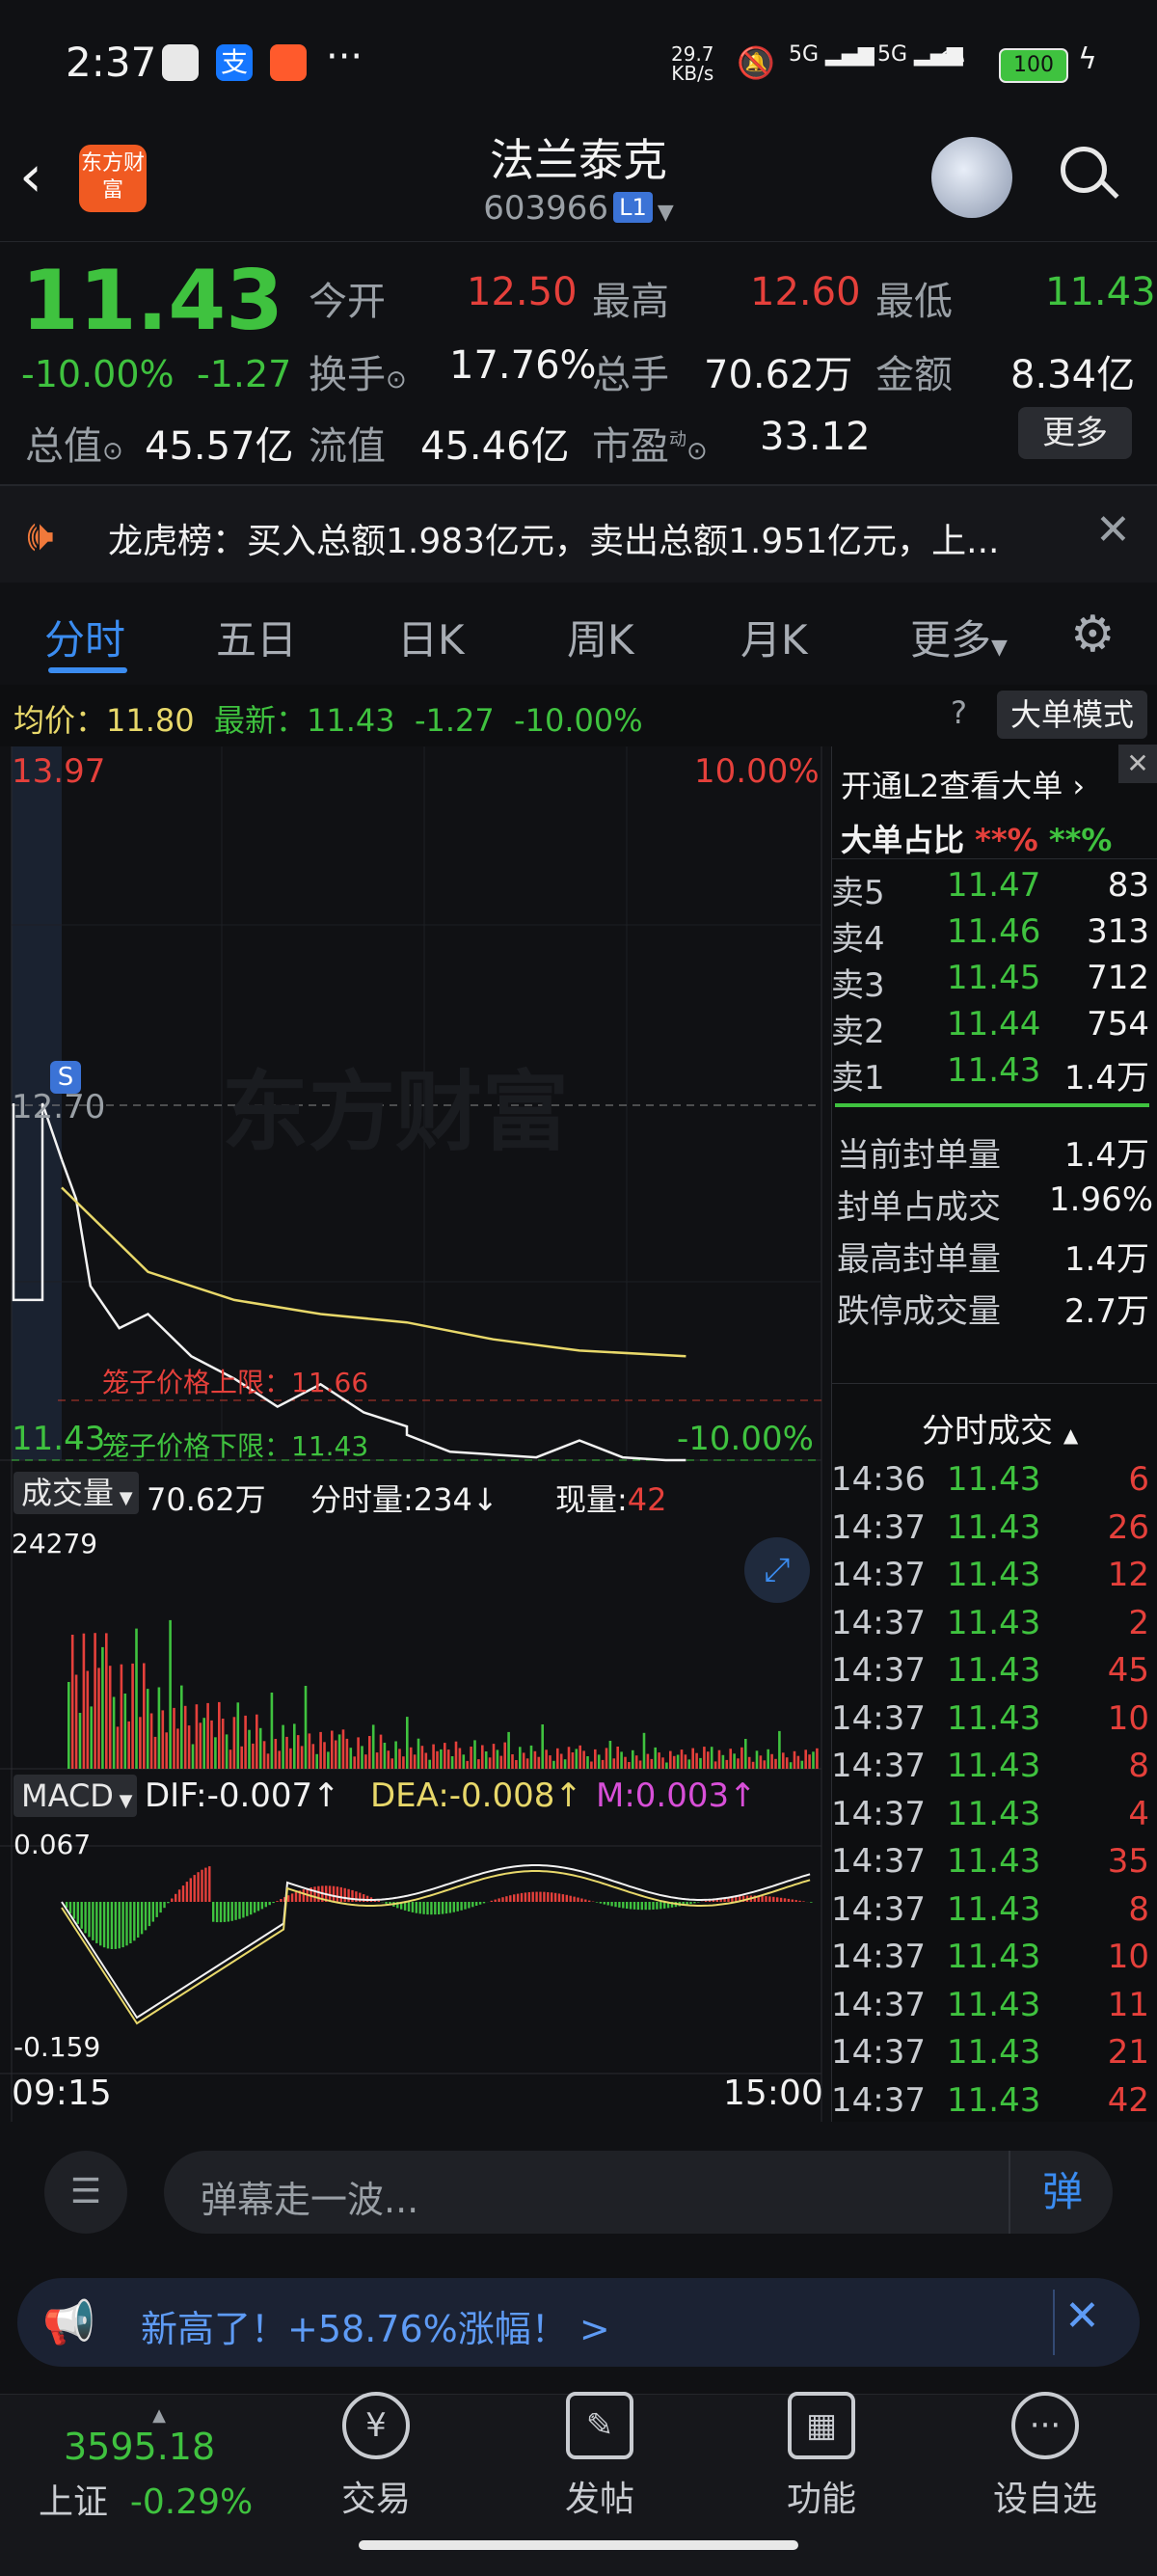  Describe the element at coordinates (990, 2100) in the screenshot. I see `tick-row: 14:3711.4342` at that location.